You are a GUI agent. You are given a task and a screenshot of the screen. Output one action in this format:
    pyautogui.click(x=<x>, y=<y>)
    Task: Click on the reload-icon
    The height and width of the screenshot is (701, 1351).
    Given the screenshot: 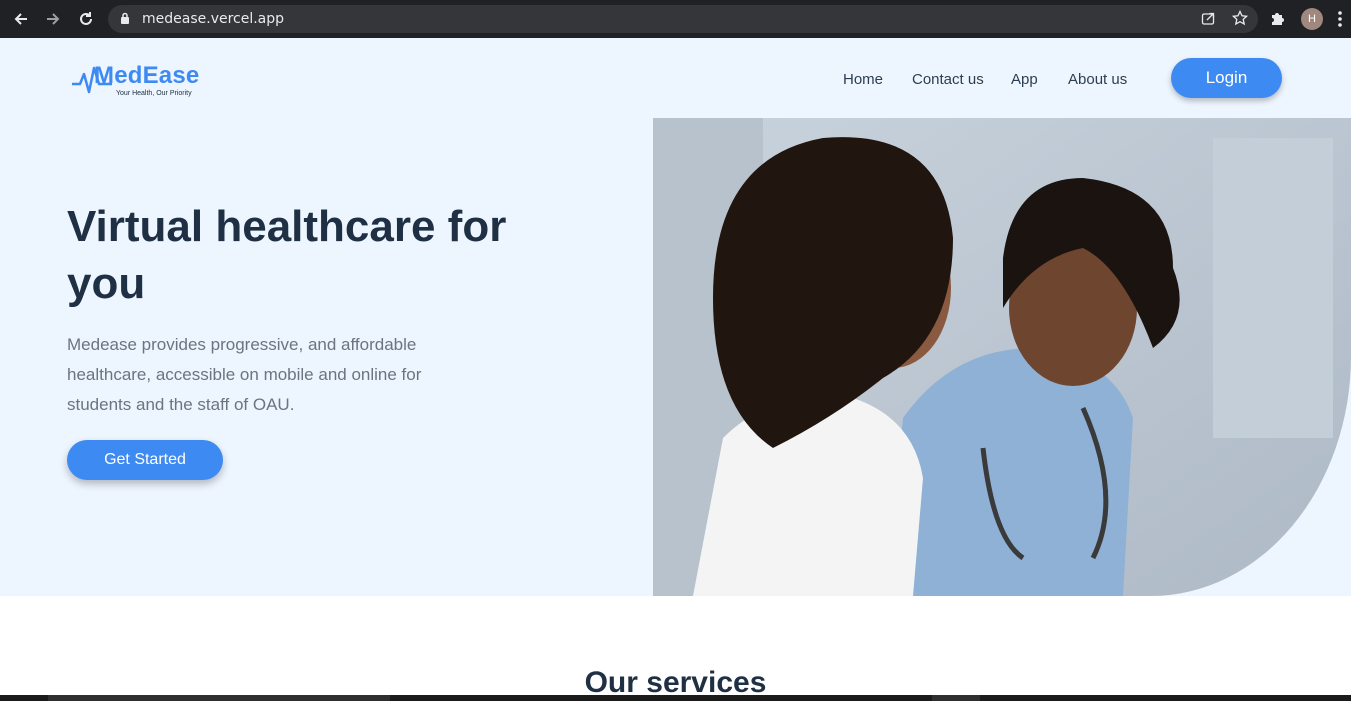 What is the action you would take?
    pyautogui.click(x=86, y=19)
    